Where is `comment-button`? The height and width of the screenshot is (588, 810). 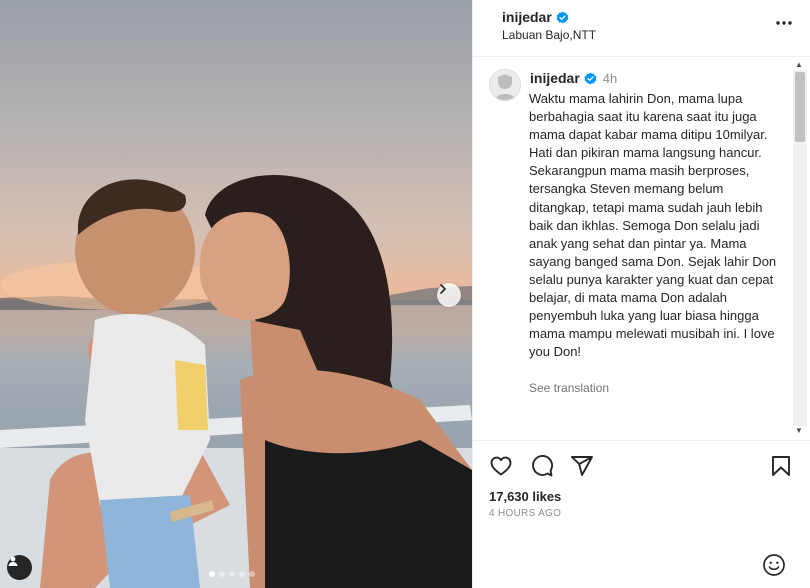 comment-button is located at coordinates (542, 468).